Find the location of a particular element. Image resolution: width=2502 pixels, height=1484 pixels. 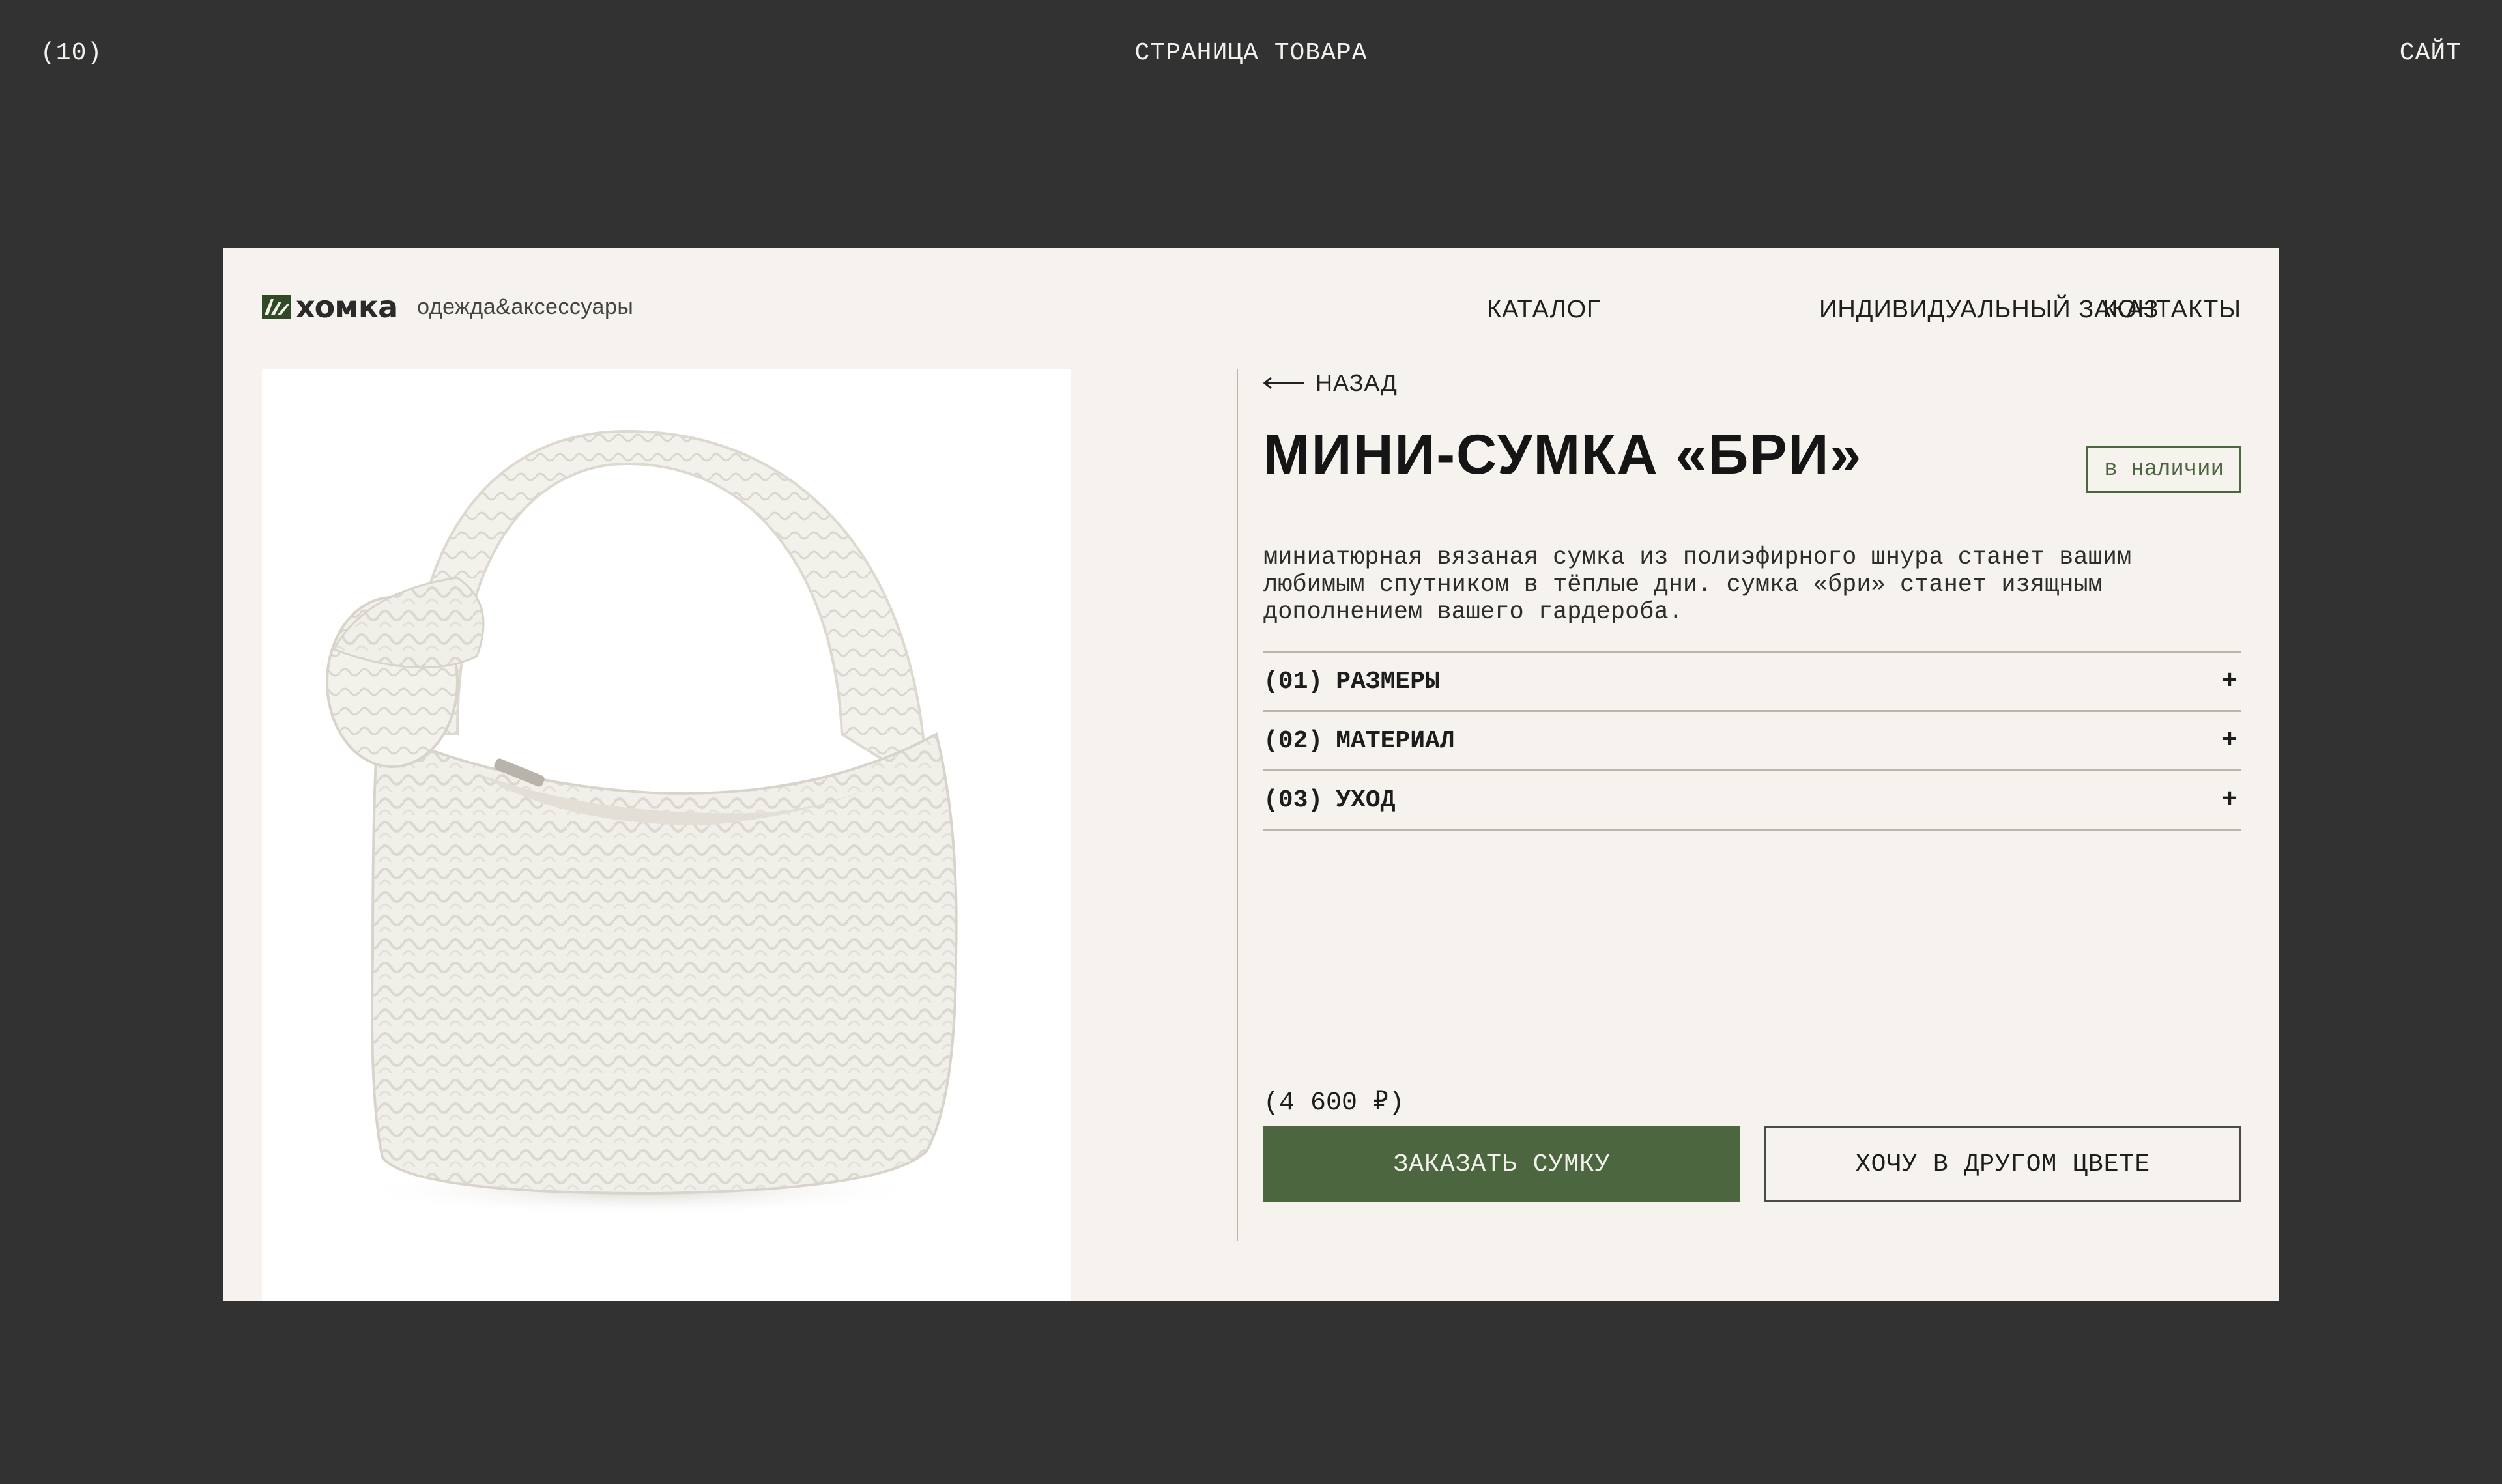

accordion-care: (03) УХОД + is located at coordinates (1752, 801).